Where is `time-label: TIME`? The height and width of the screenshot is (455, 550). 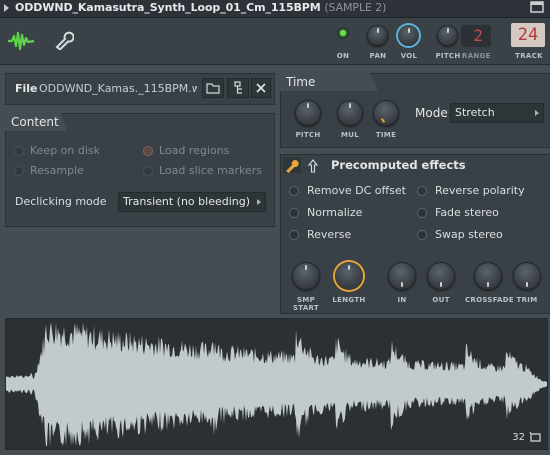 time-label: TIME is located at coordinates (386, 135).